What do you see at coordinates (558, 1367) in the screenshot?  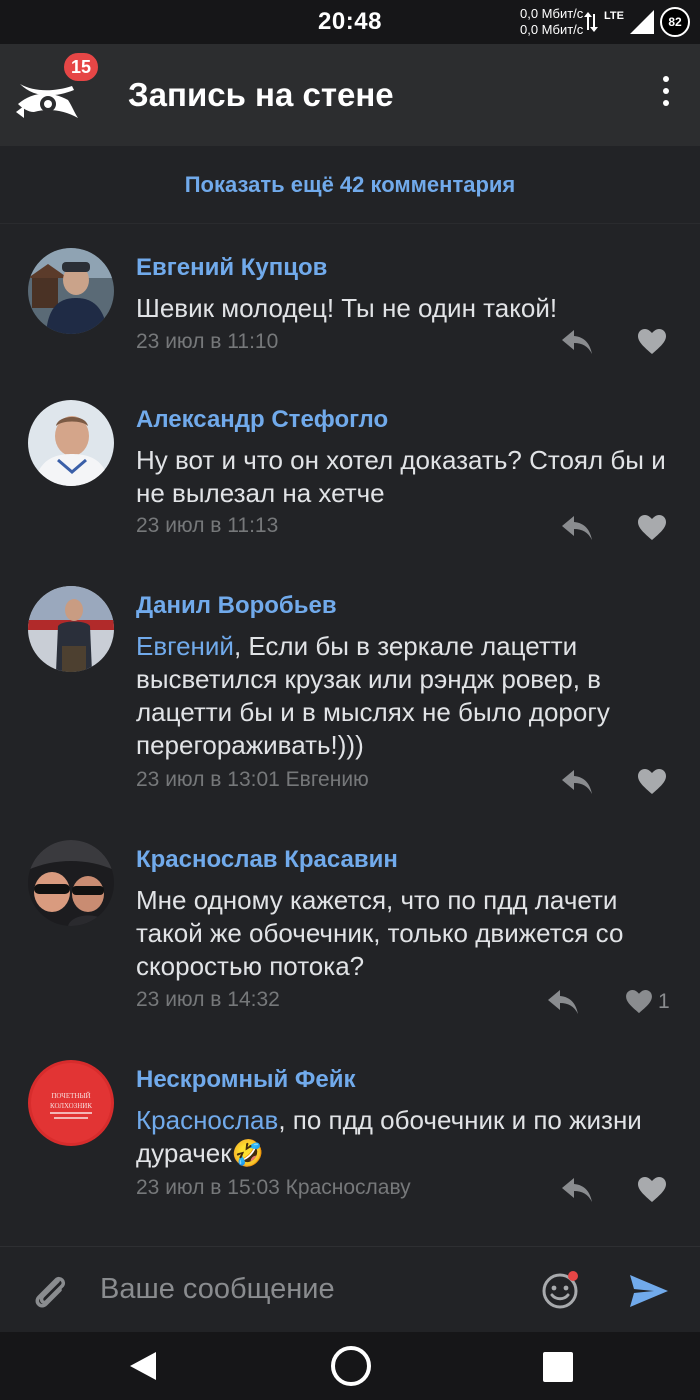 I see `nav-recents-icon` at bounding box center [558, 1367].